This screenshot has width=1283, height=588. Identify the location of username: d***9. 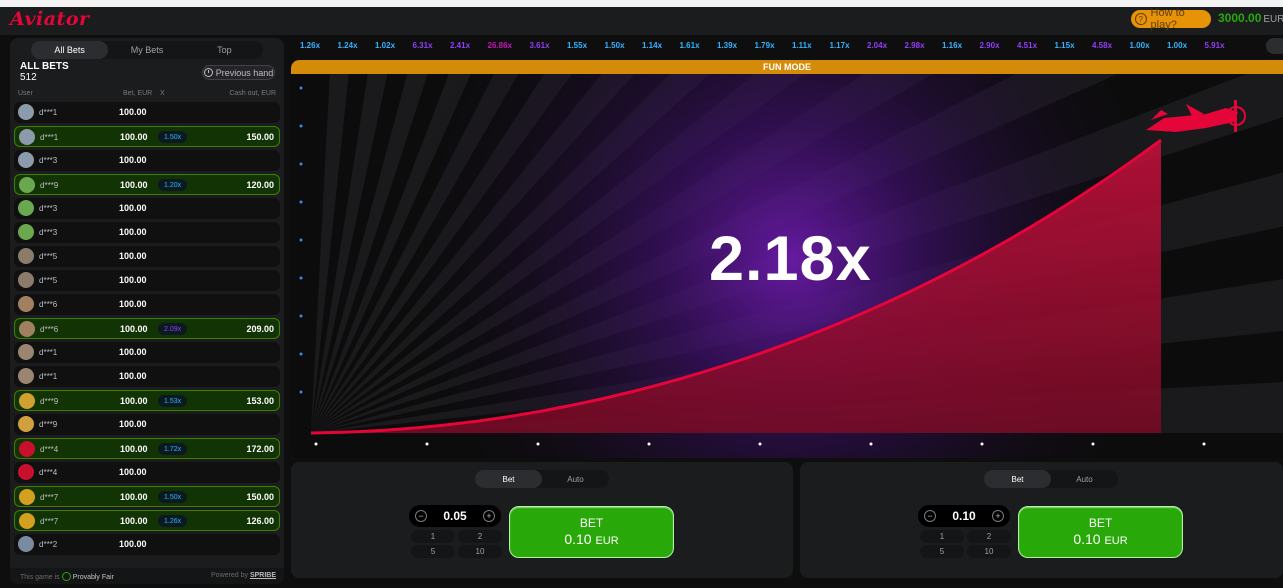
(48, 424).